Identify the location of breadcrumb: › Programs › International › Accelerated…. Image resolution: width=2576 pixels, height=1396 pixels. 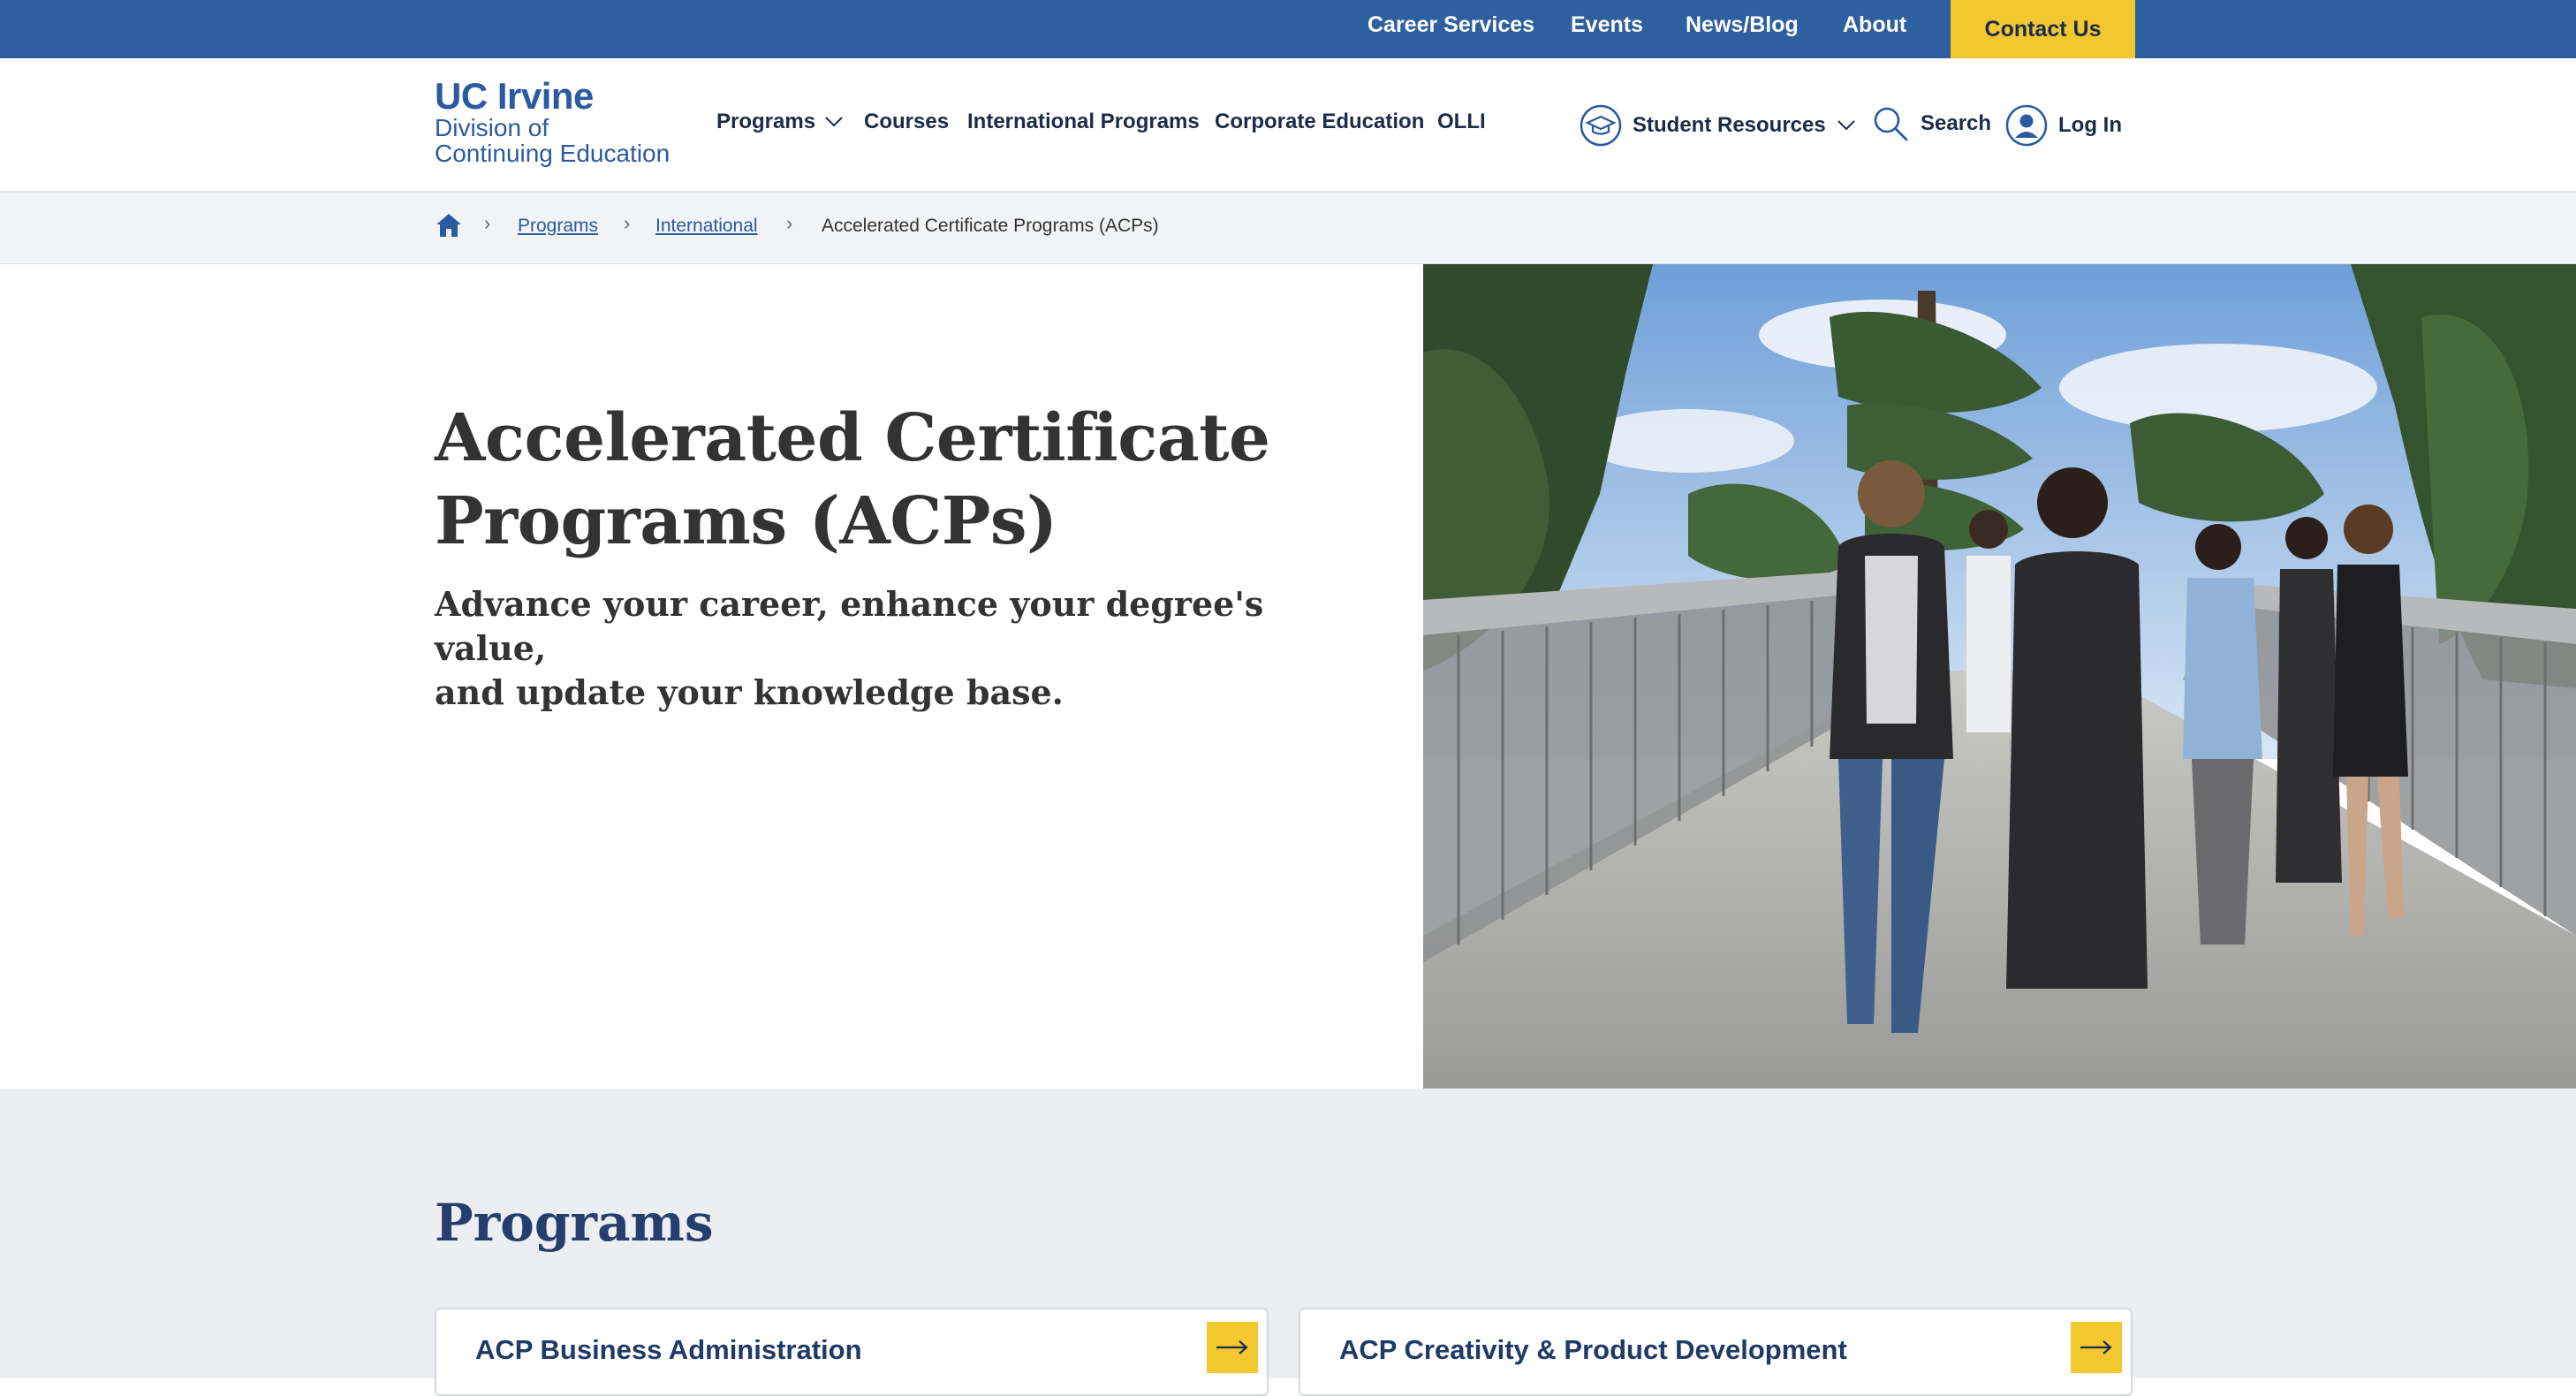
(1288, 229).